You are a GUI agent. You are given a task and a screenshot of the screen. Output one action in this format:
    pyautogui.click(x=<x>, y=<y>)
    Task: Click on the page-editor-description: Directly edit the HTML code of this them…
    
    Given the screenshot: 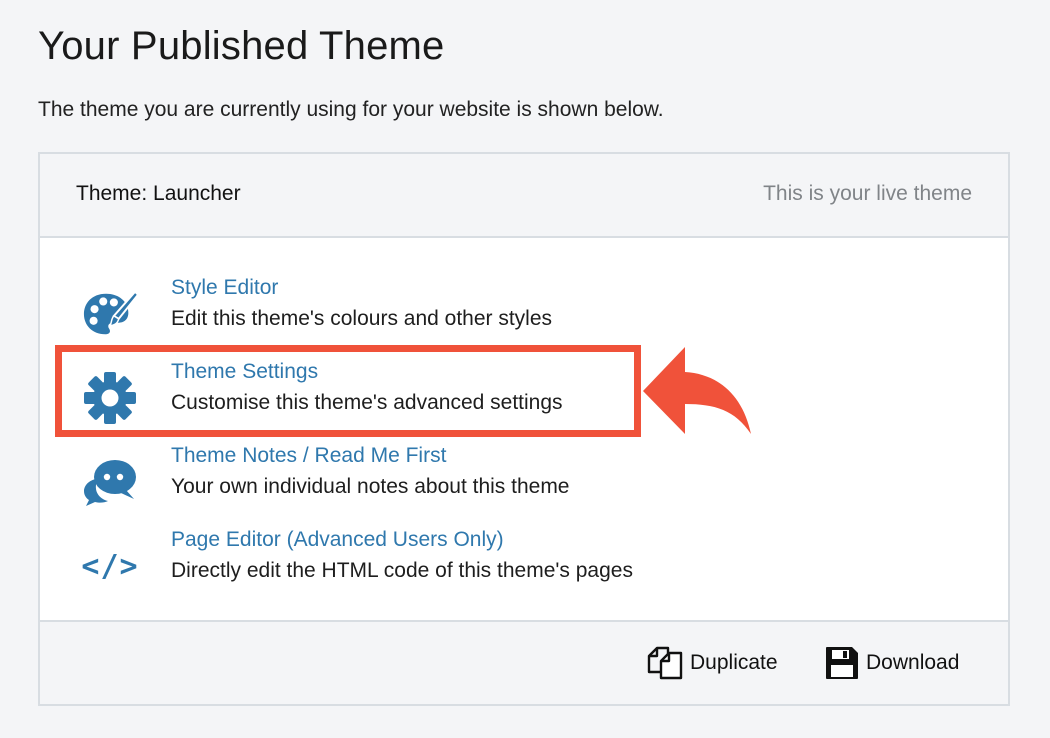 What is the action you would take?
    pyautogui.click(x=402, y=570)
    